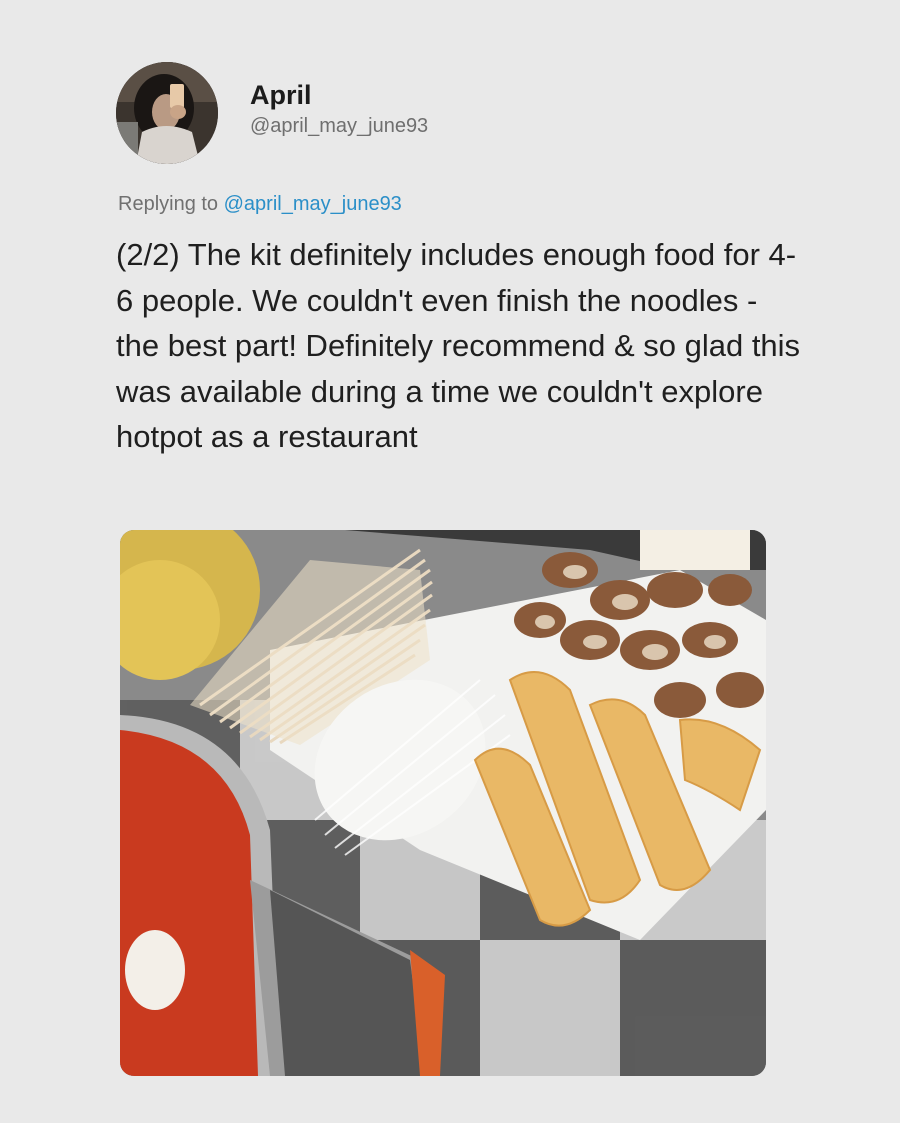  Describe the element at coordinates (339, 126) in the screenshot. I see `author-handle: @april_may_june93` at that location.